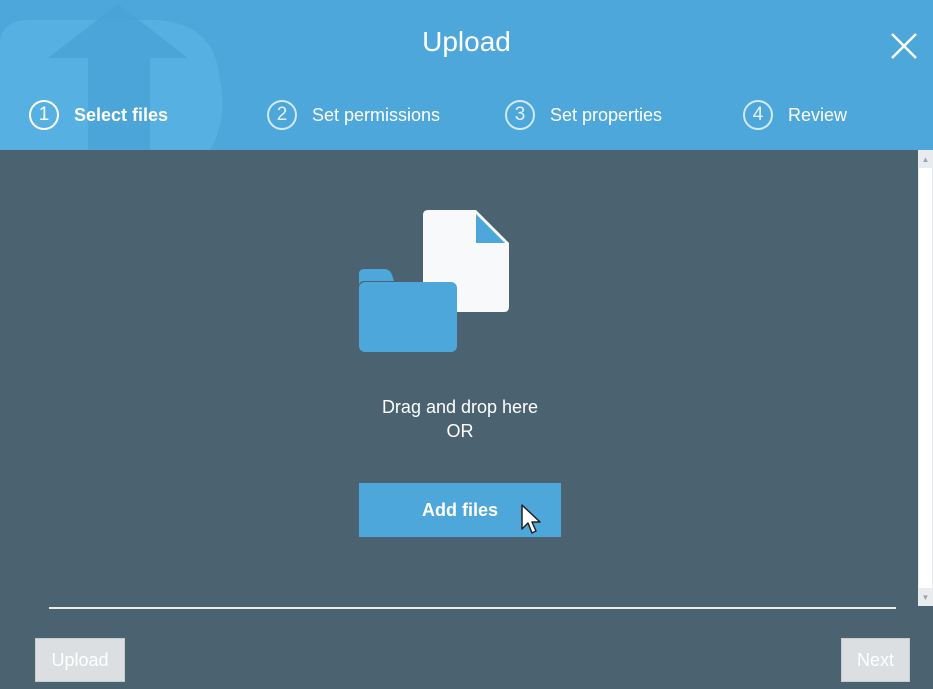  What do you see at coordinates (434, 281) in the screenshot?
I see `file-folder-illustration` at bounding box center [434, 281].